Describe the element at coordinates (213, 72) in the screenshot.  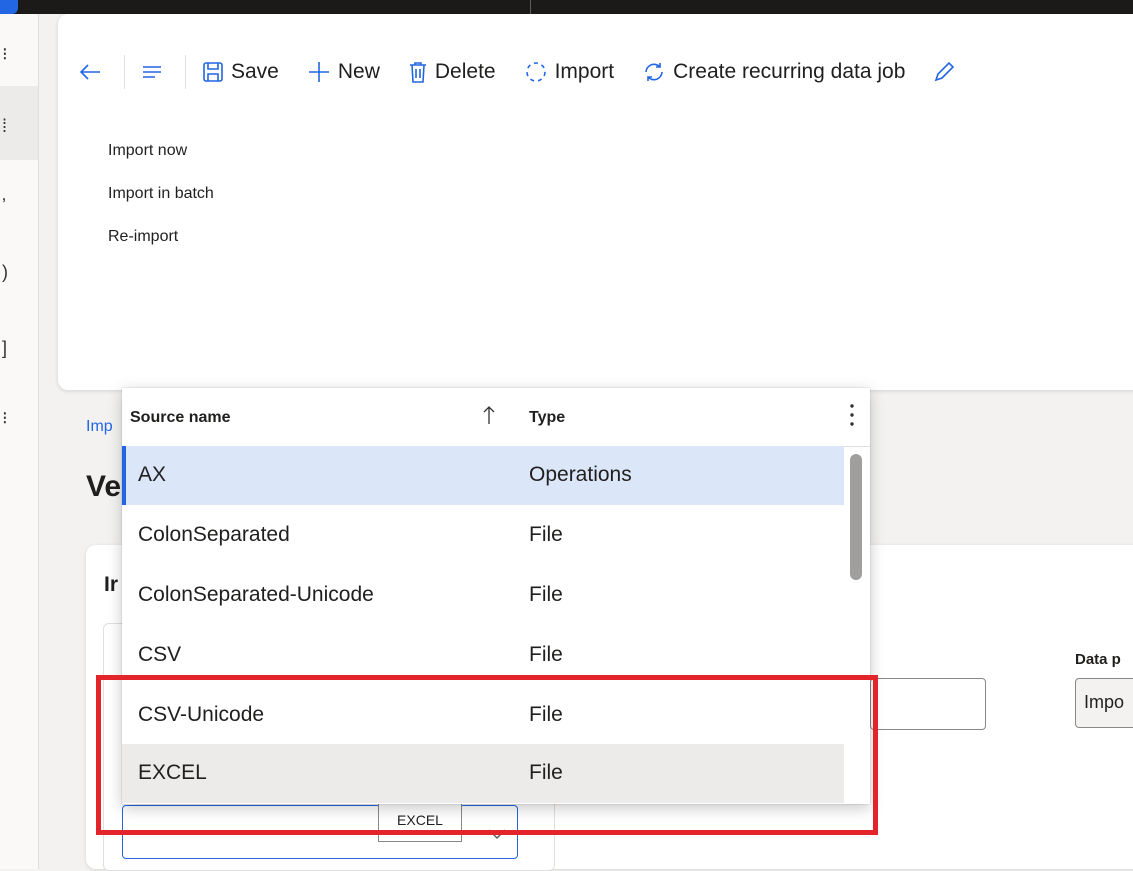
I see `save-icon` at that location.